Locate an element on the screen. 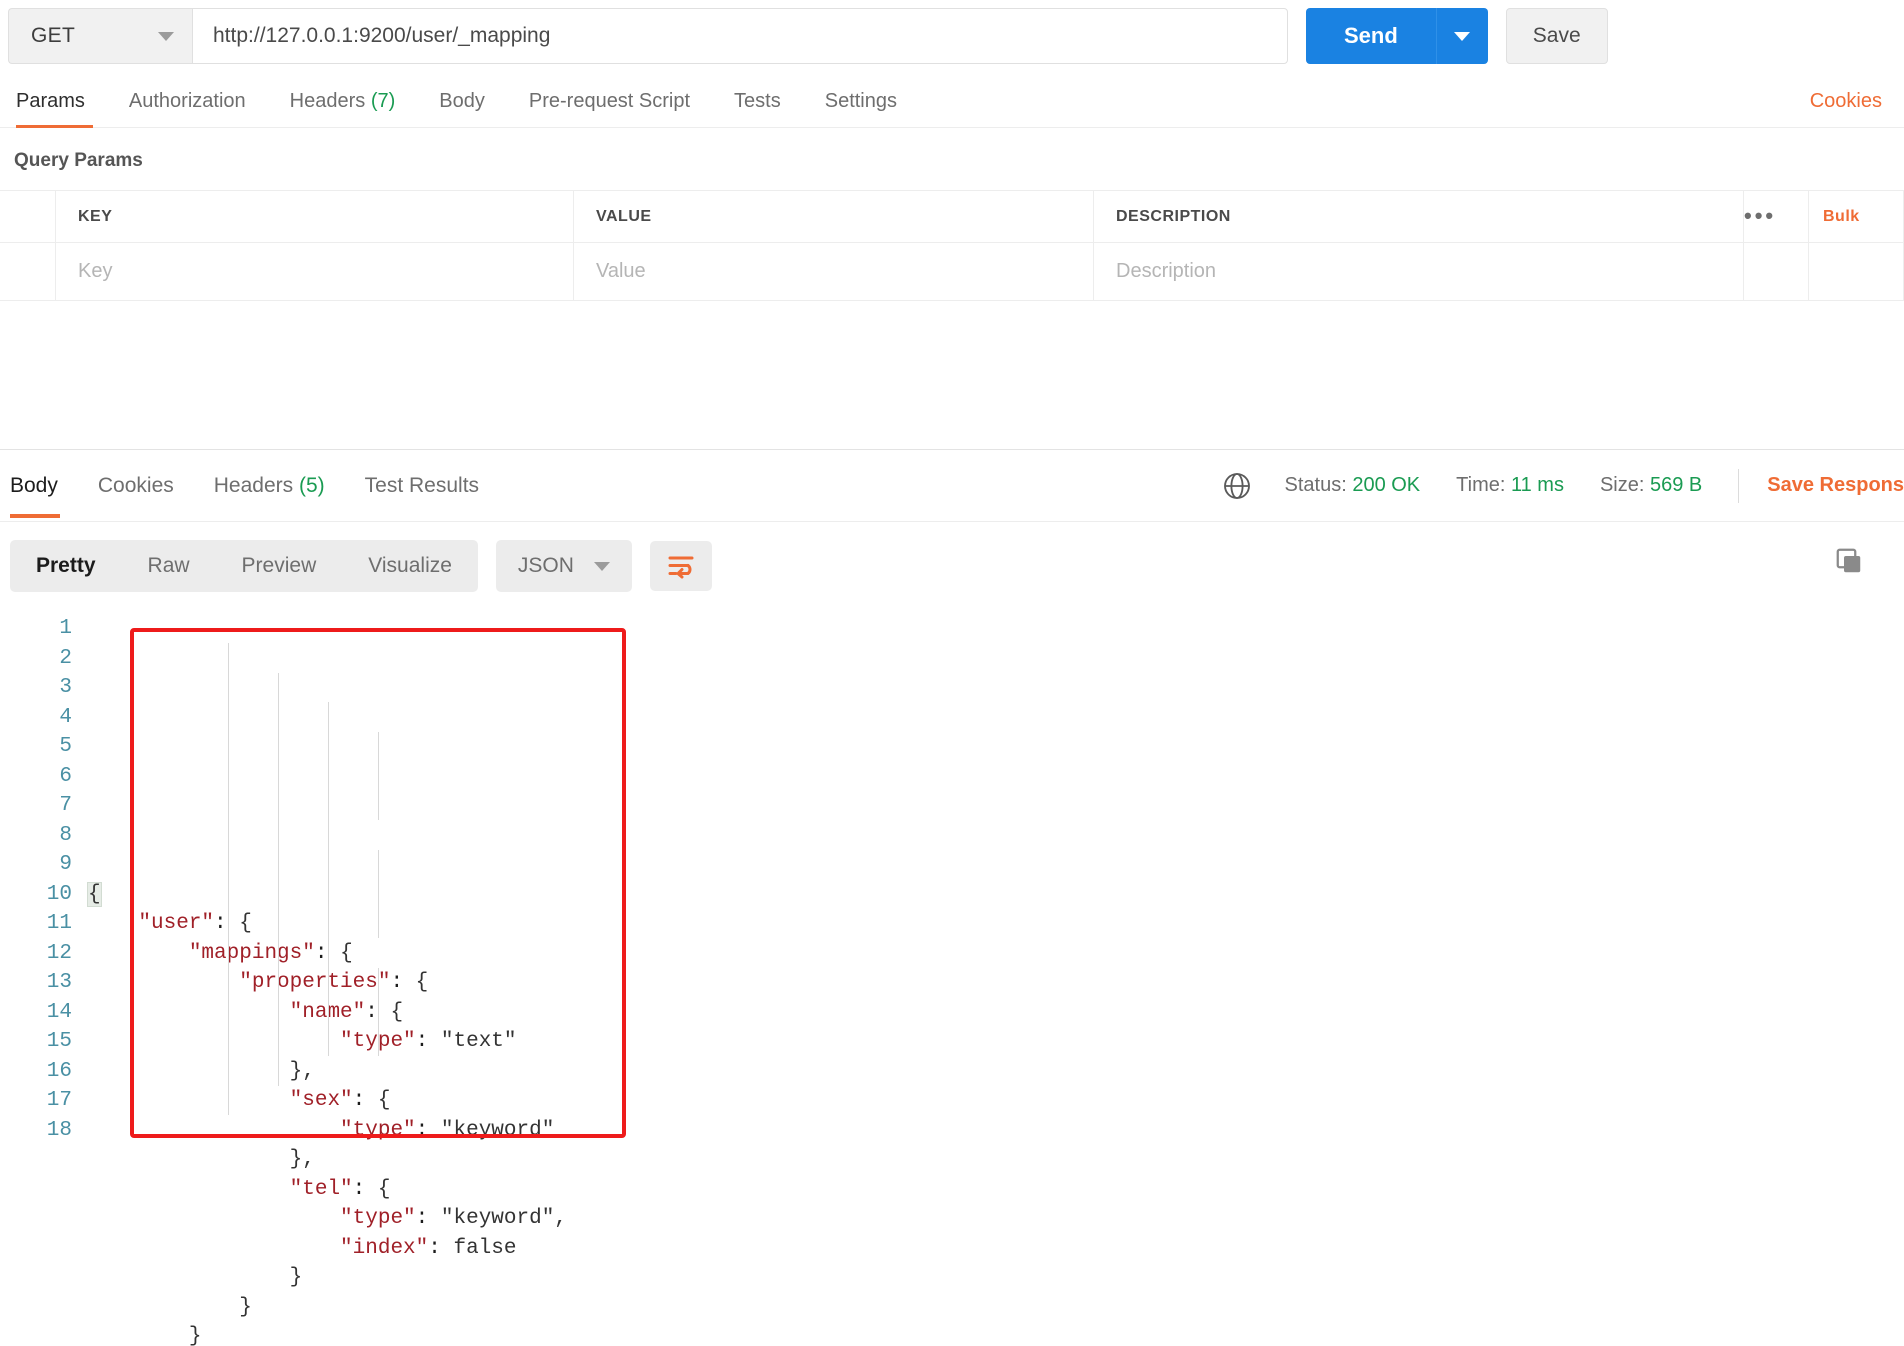 Image resolution: width=1904 pixels, height=1346 pixels. tab-settings: Settings is located at coordinates (861, 108).